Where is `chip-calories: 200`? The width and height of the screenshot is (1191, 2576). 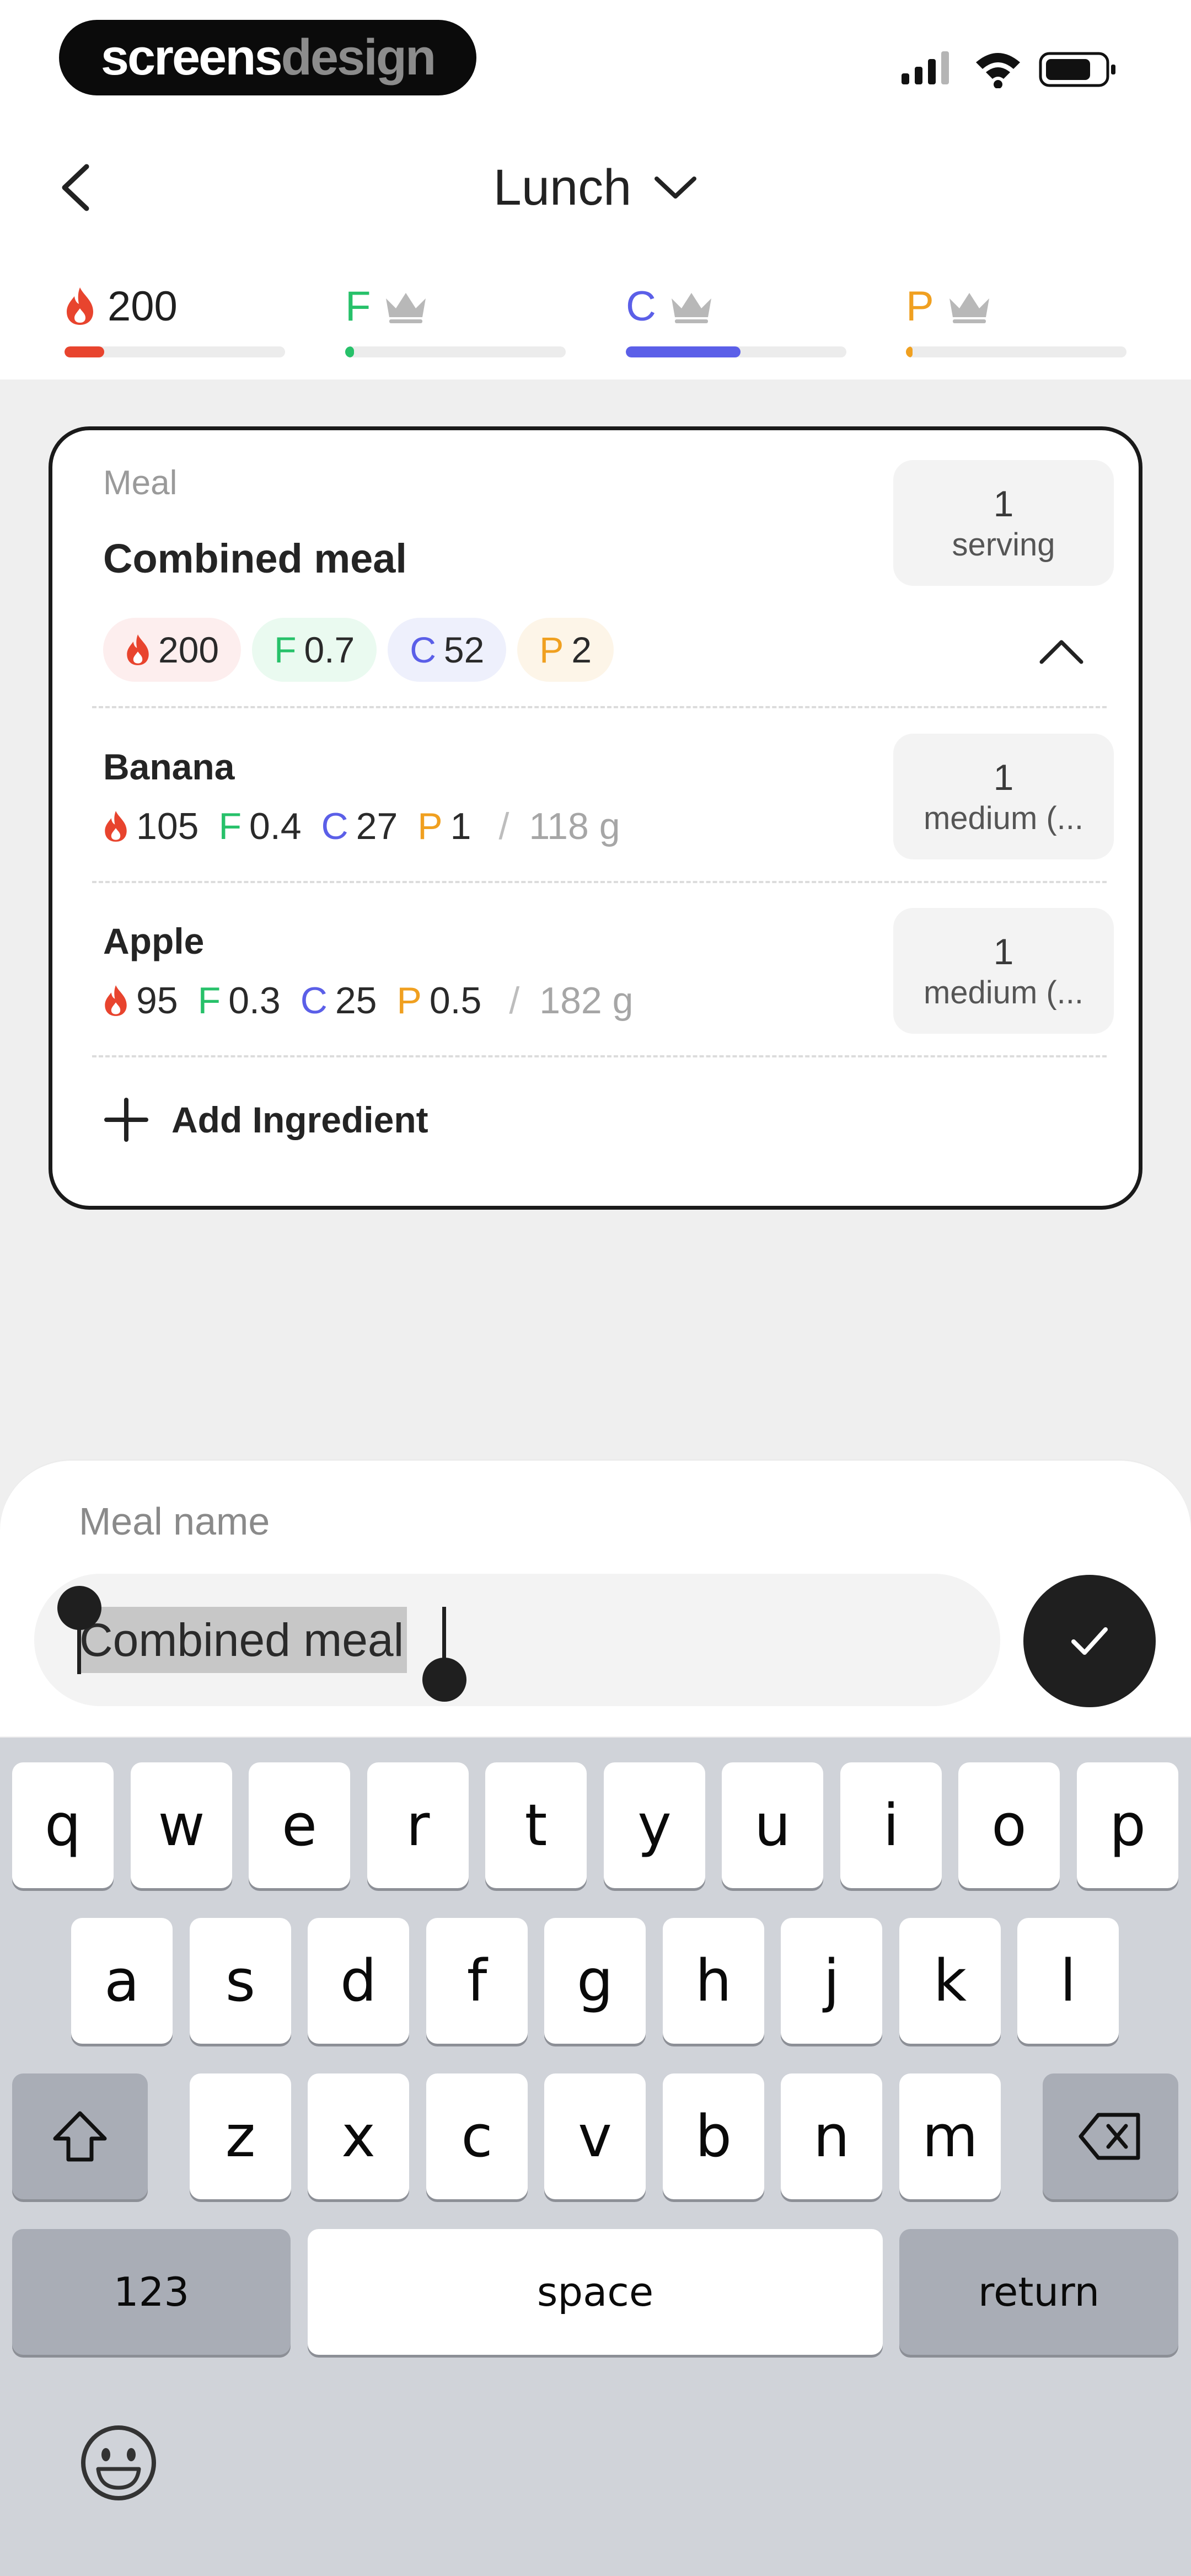 chip-calories: 200 is located at coordinates (173, 650).